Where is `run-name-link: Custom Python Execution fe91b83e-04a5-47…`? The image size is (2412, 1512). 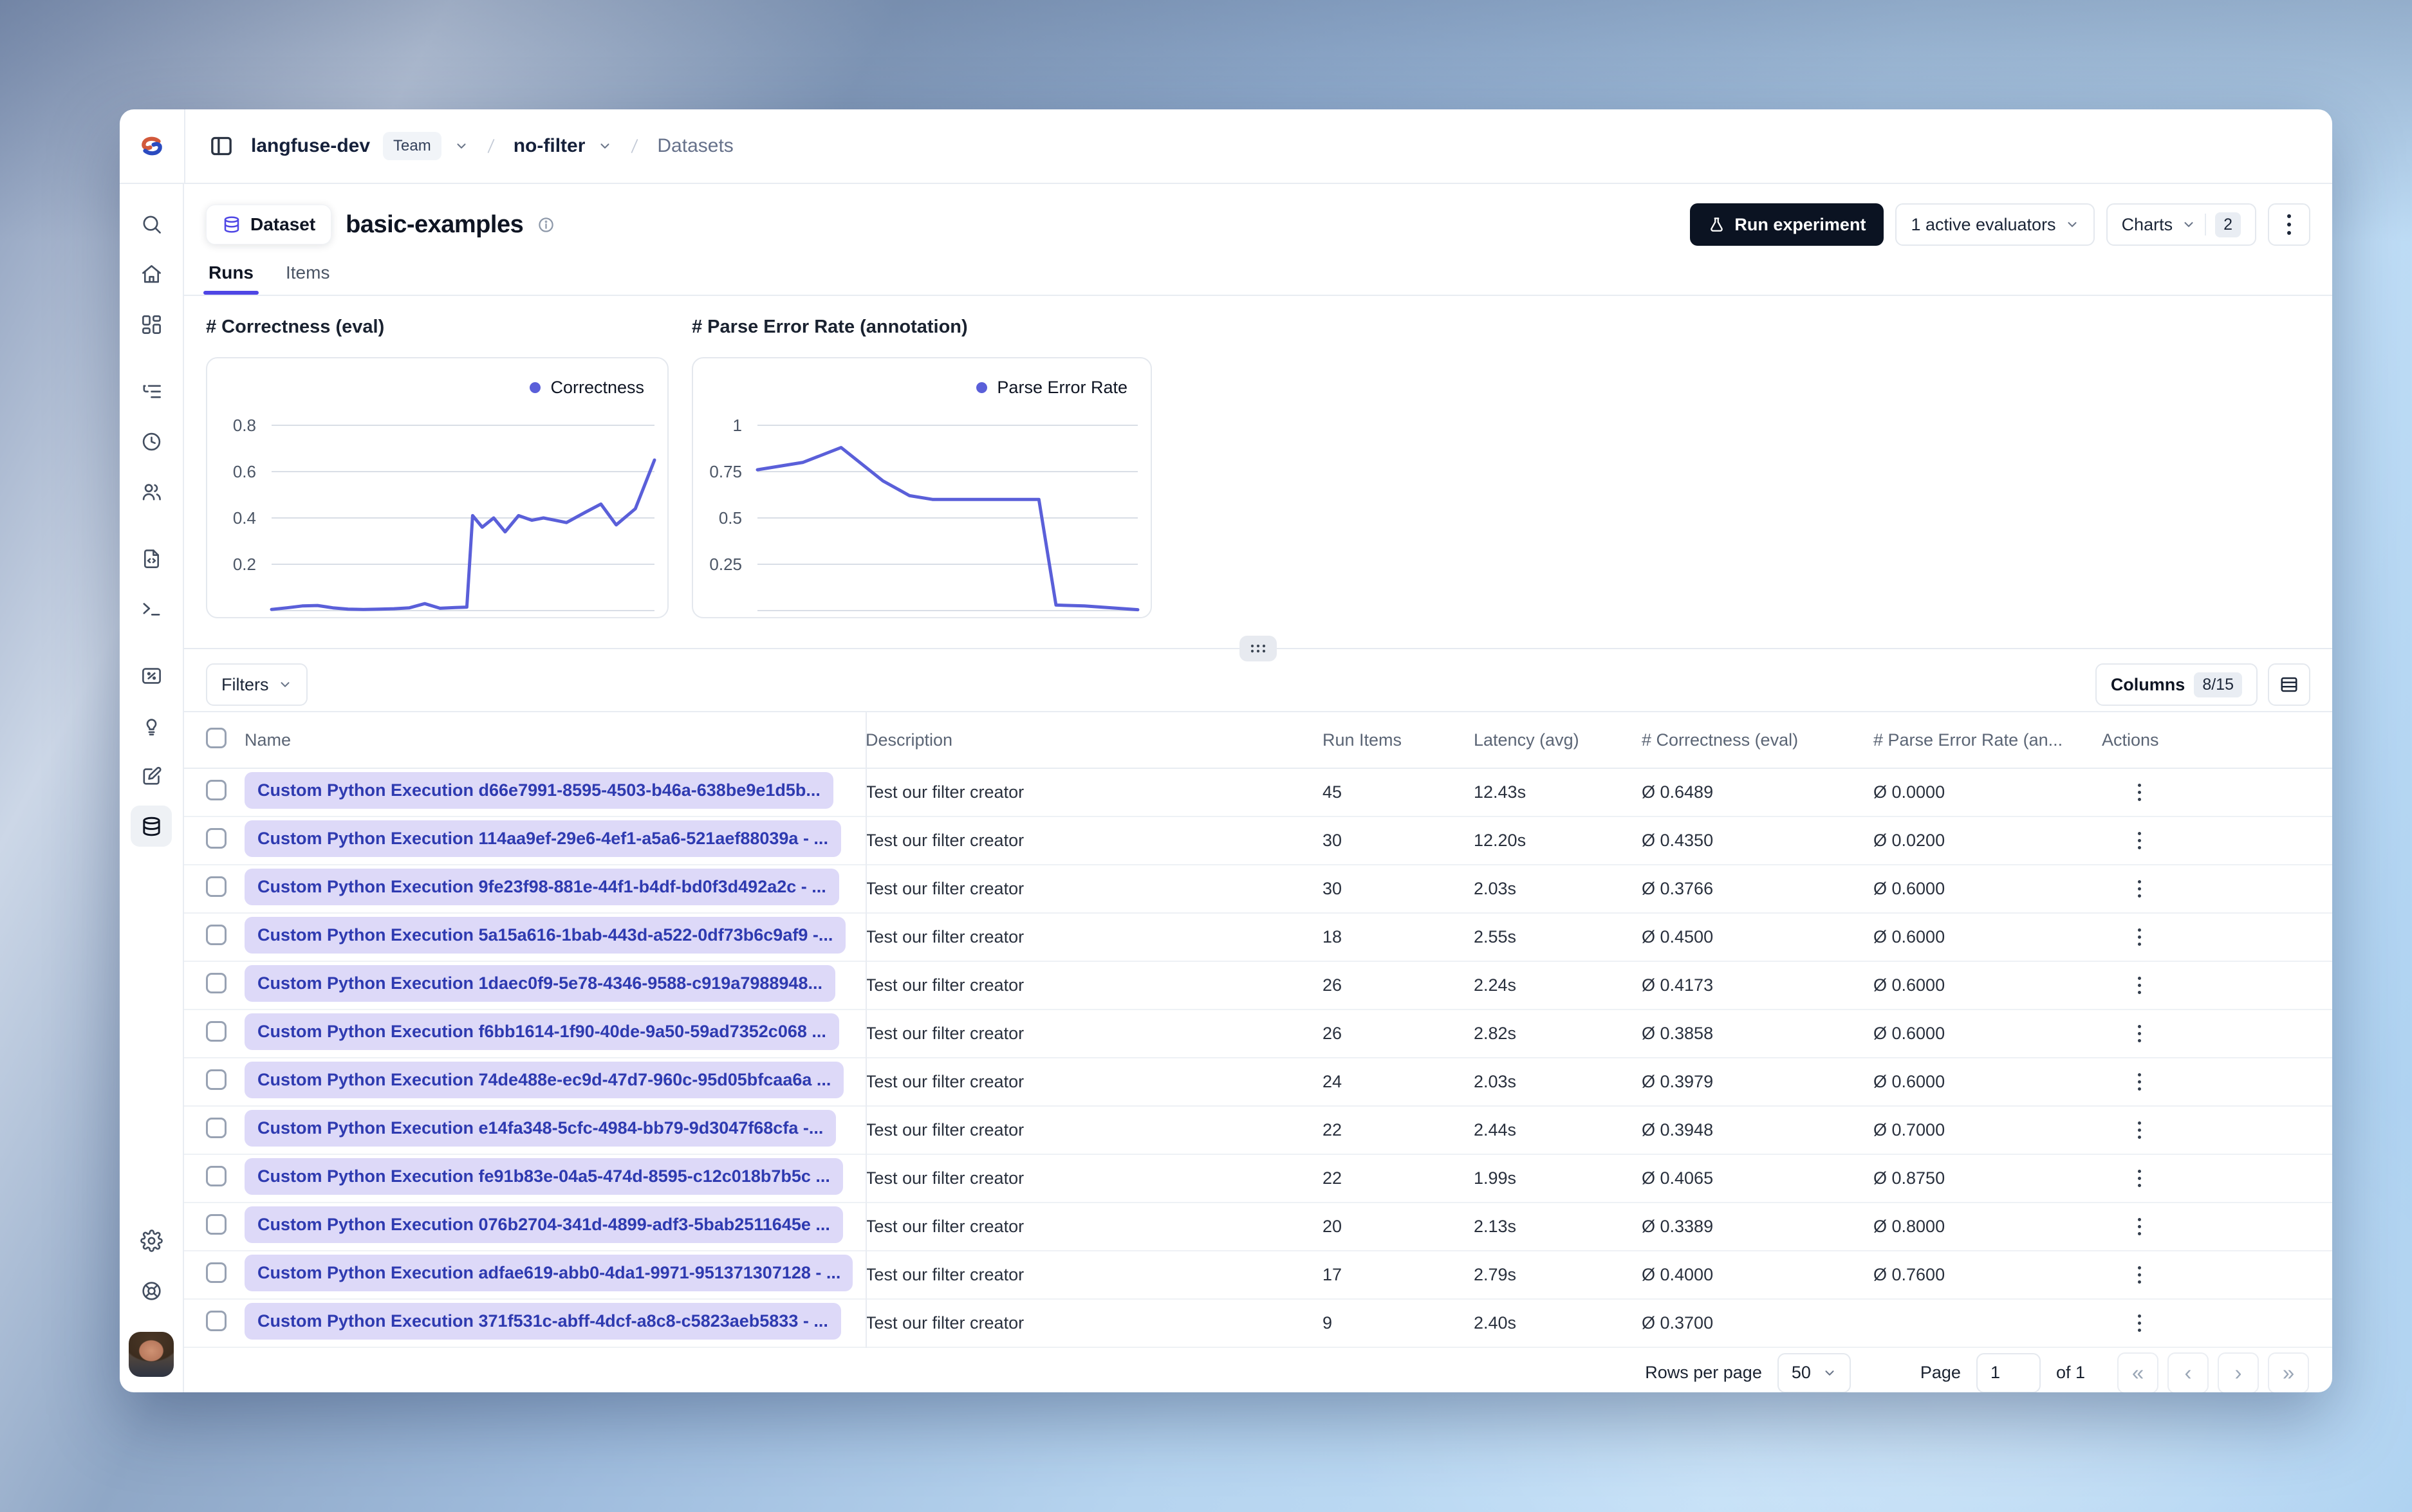
run-name-link: Custom Python Execution fe91b83e-04a5-47… is located at coordinates (544, 1176).